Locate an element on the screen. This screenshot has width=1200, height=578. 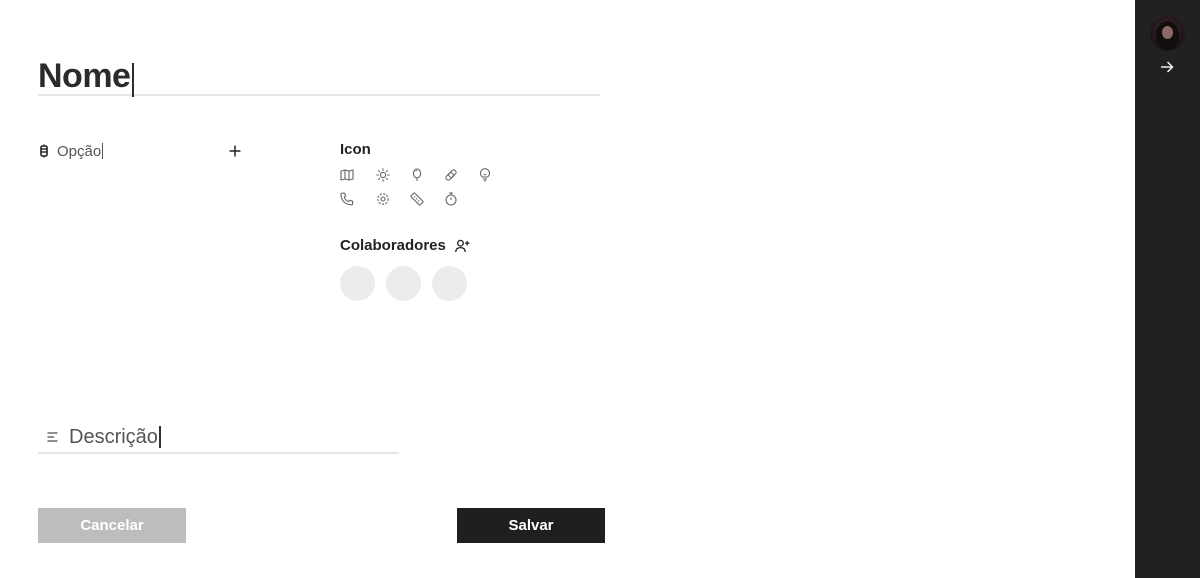
text-align-icon is located at coordinates (52, 437).